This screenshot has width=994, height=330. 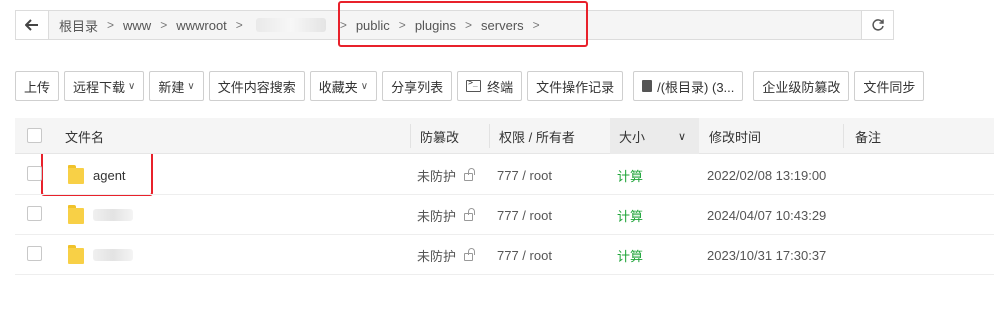 I want to click on share-list-button: 分享列表, so click(x=417, y=86).